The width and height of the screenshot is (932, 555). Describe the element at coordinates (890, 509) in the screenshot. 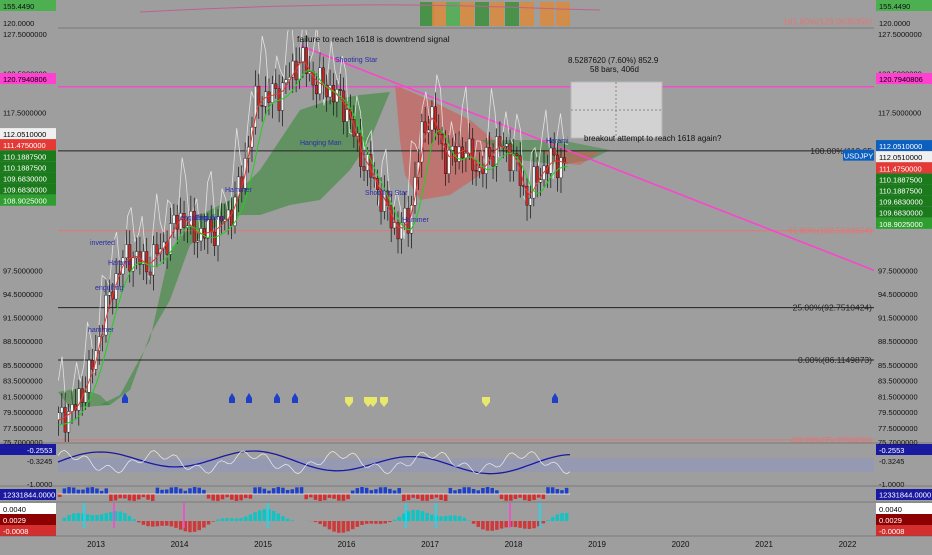

I see `osc3-right-value: 0.0040` at that location.